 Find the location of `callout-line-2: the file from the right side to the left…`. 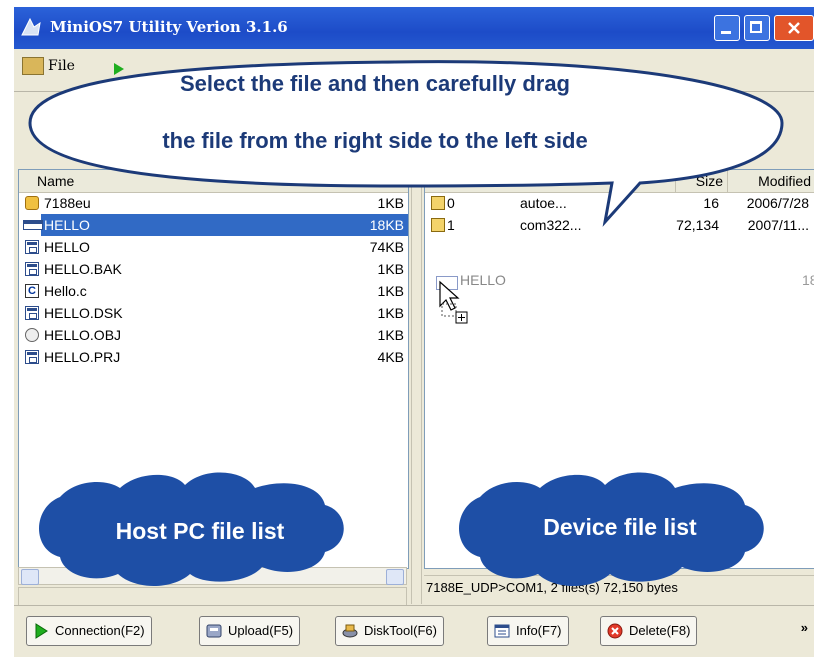

callout-line-2: the file from the right side to the left… is located at coordinates (375, 140).